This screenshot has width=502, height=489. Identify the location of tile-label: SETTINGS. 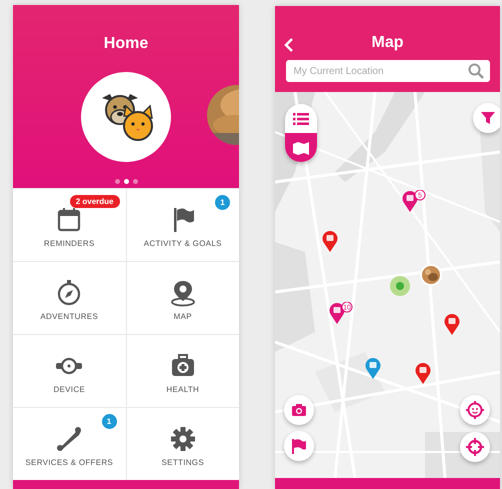
(183, 462).